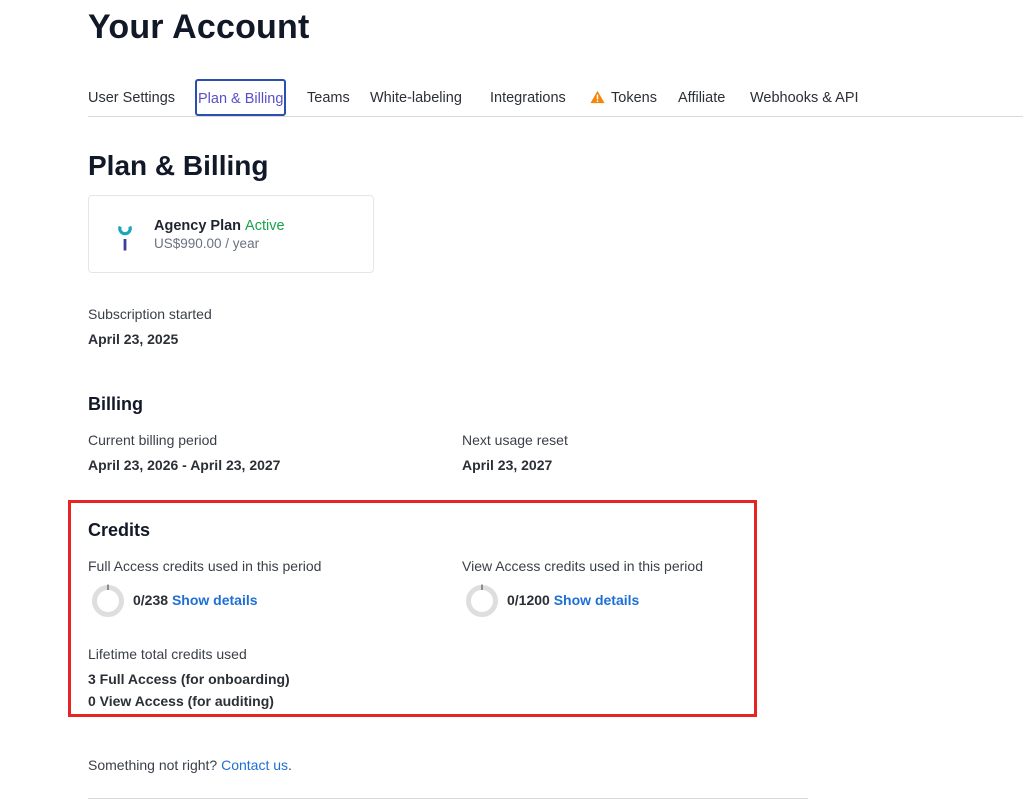 This screenshot has height=801, width=1023. I want to click on view-access-show-details-link: Show details, so click(597, 600).